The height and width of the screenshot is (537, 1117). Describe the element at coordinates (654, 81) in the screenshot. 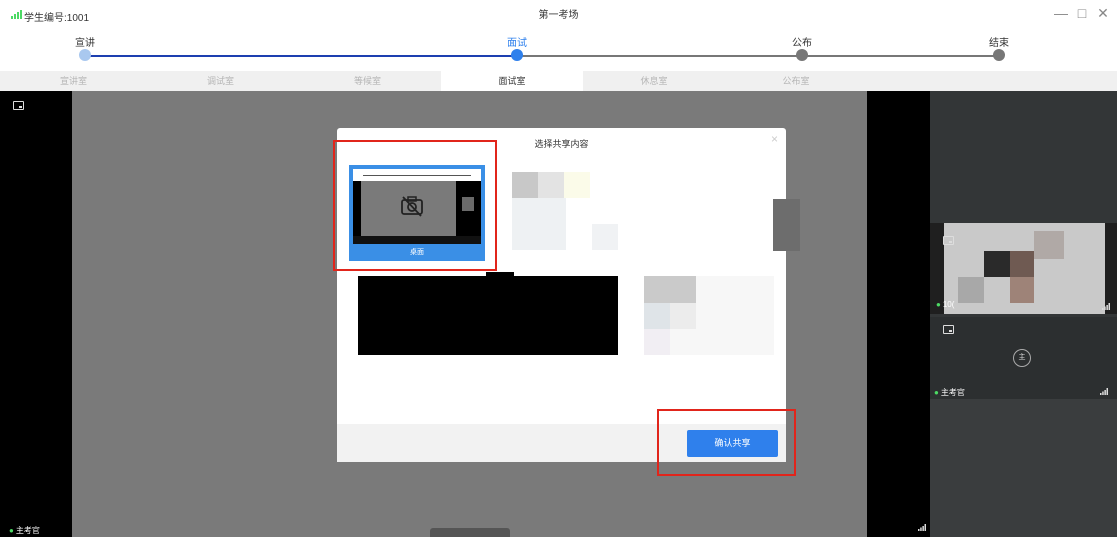

I see `tab-rest-room: 休息室` at that location.